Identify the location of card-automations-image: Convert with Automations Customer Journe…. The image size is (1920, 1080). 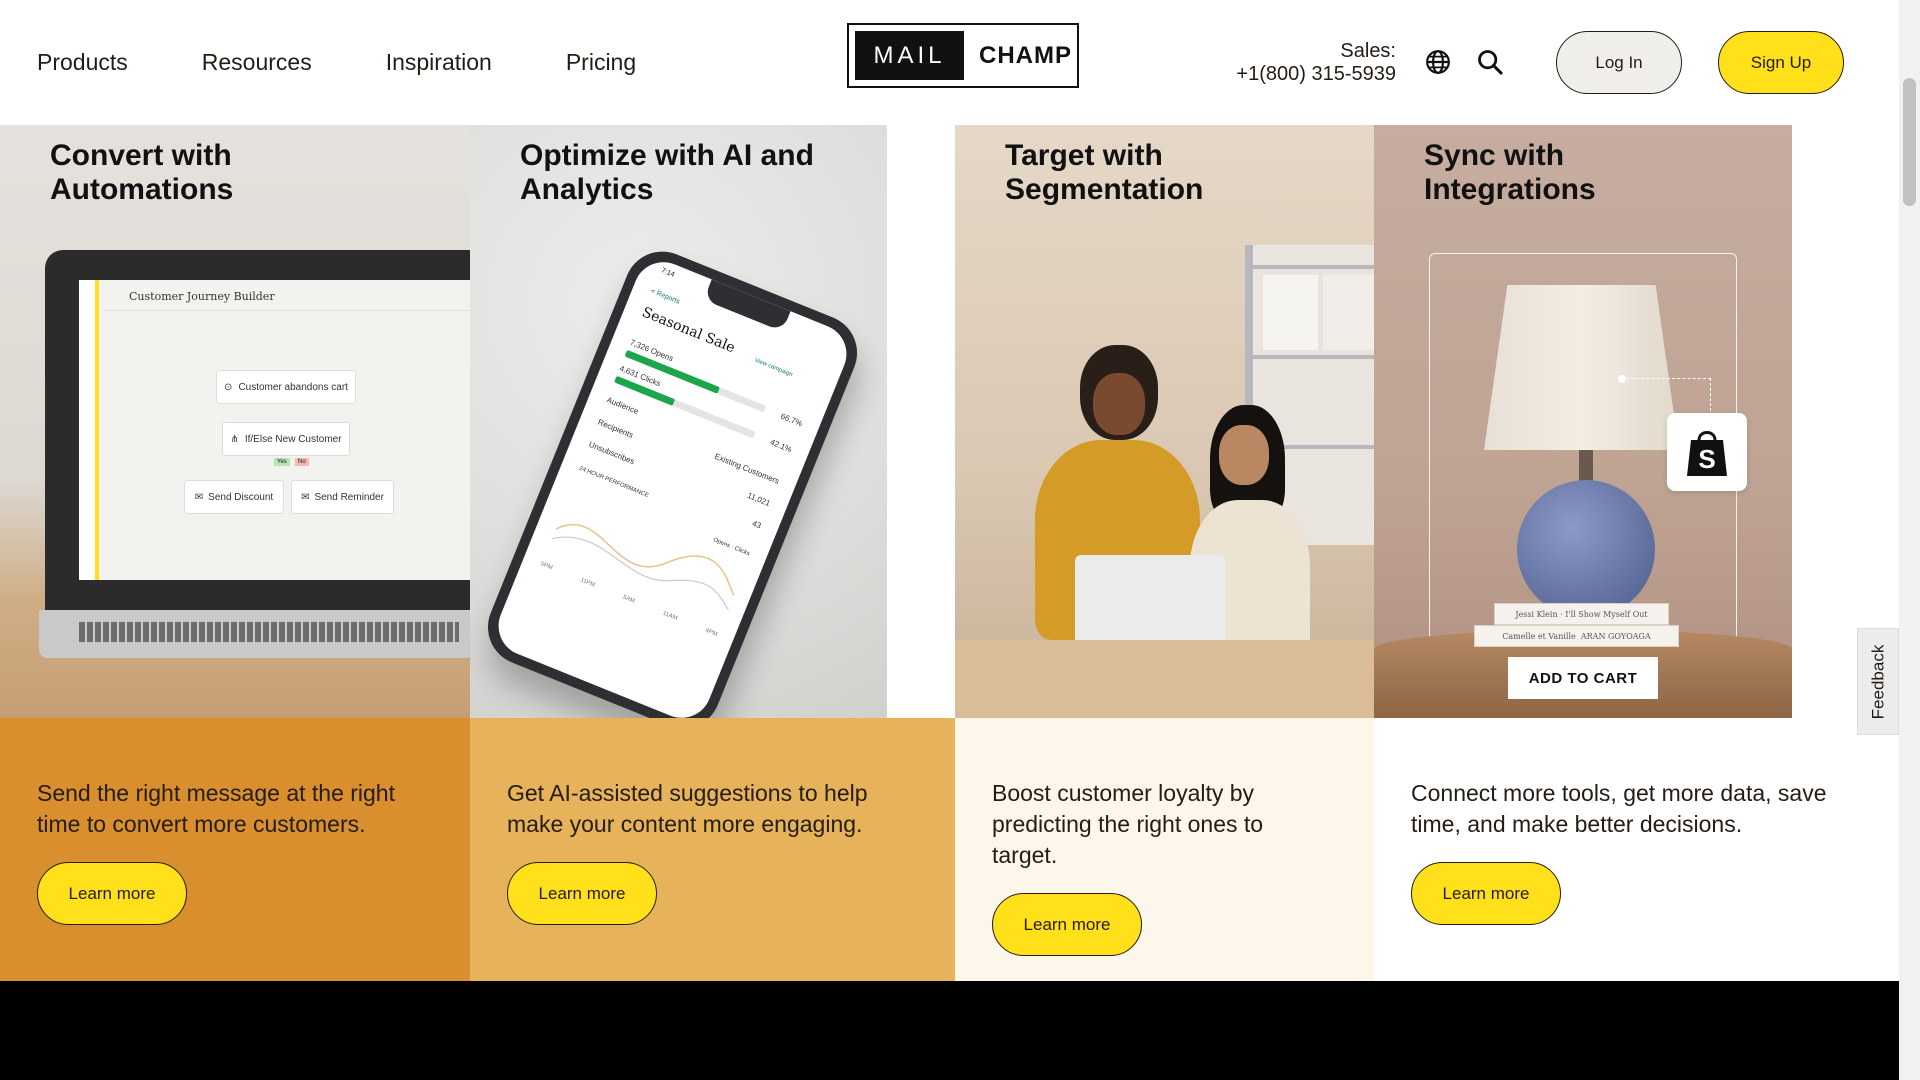
(235, 421).